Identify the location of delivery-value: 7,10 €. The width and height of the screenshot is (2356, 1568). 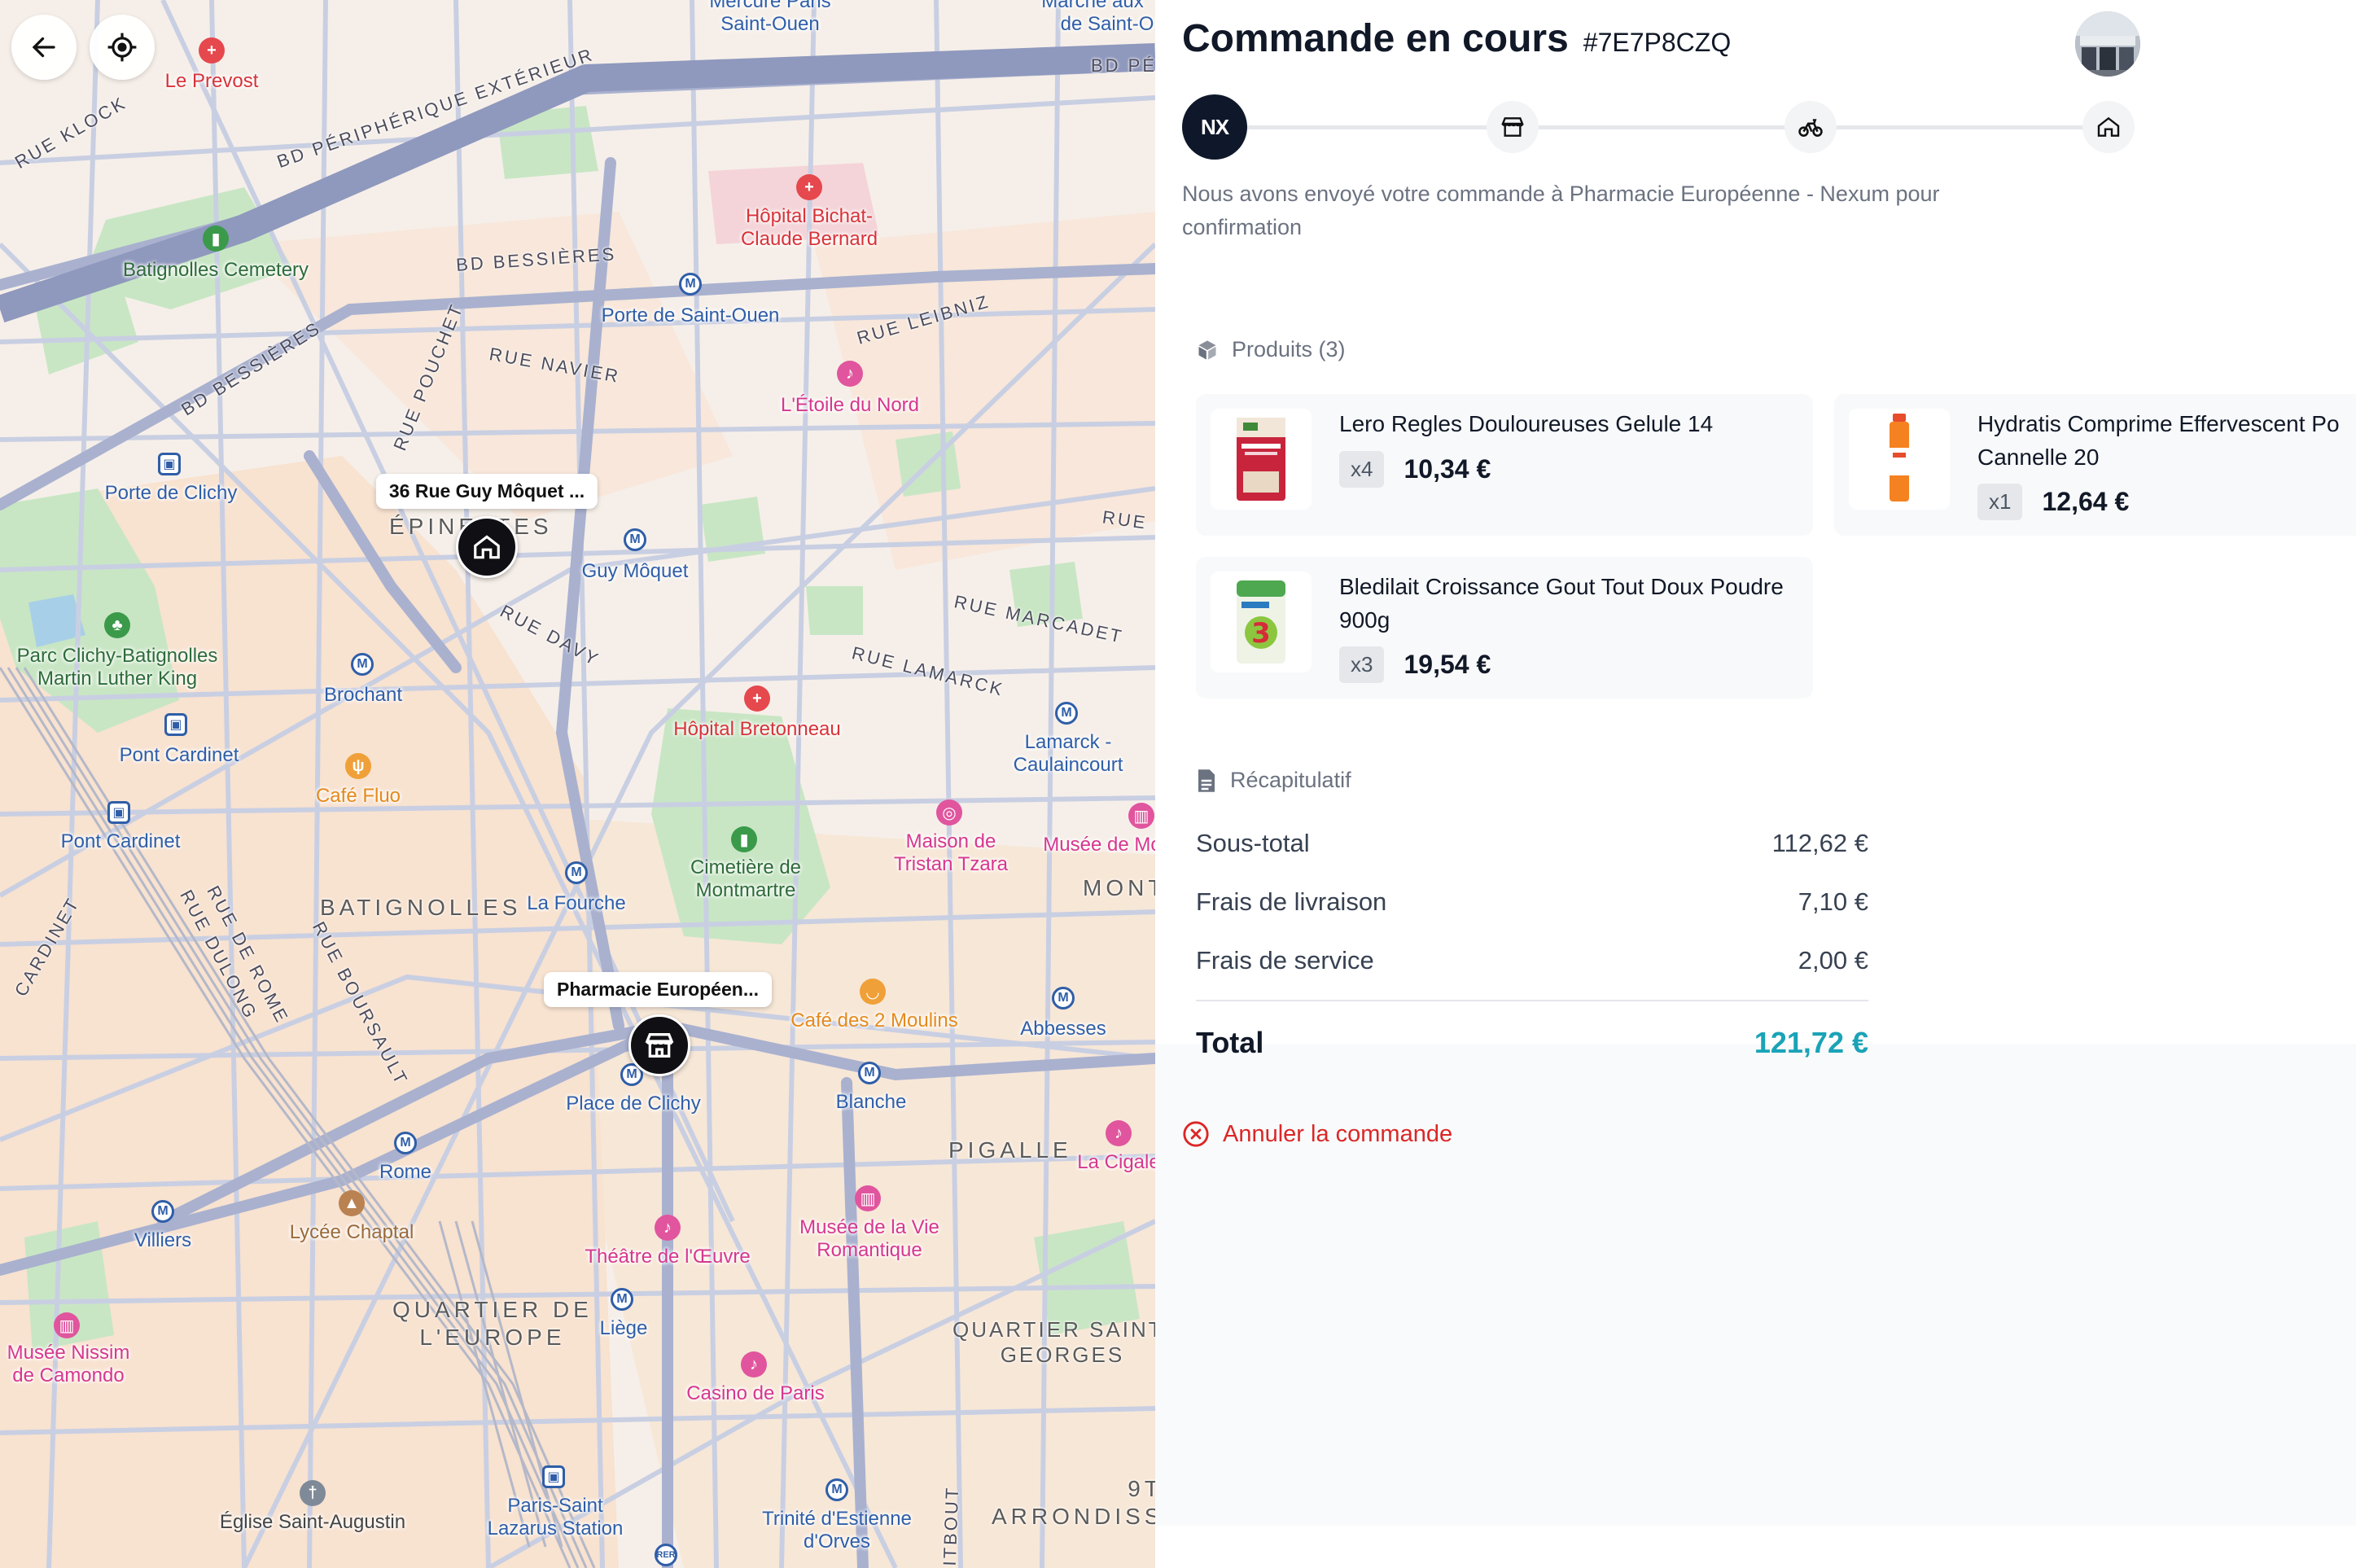
(1833, 902).